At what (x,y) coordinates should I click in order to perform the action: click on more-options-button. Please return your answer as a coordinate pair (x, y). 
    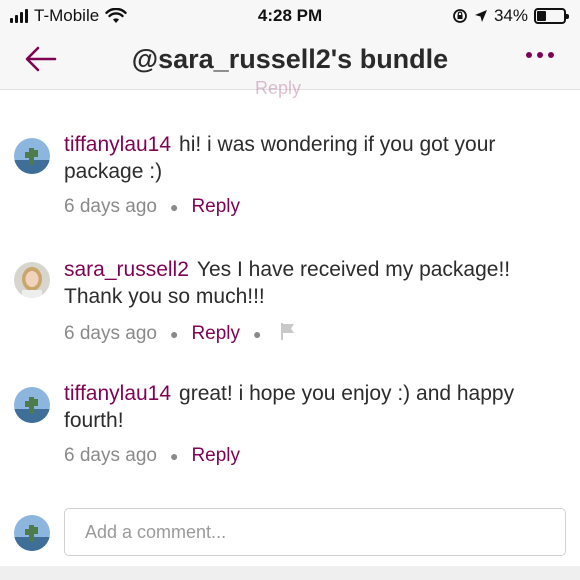
    Looking at the image, I should click on (540, 55).